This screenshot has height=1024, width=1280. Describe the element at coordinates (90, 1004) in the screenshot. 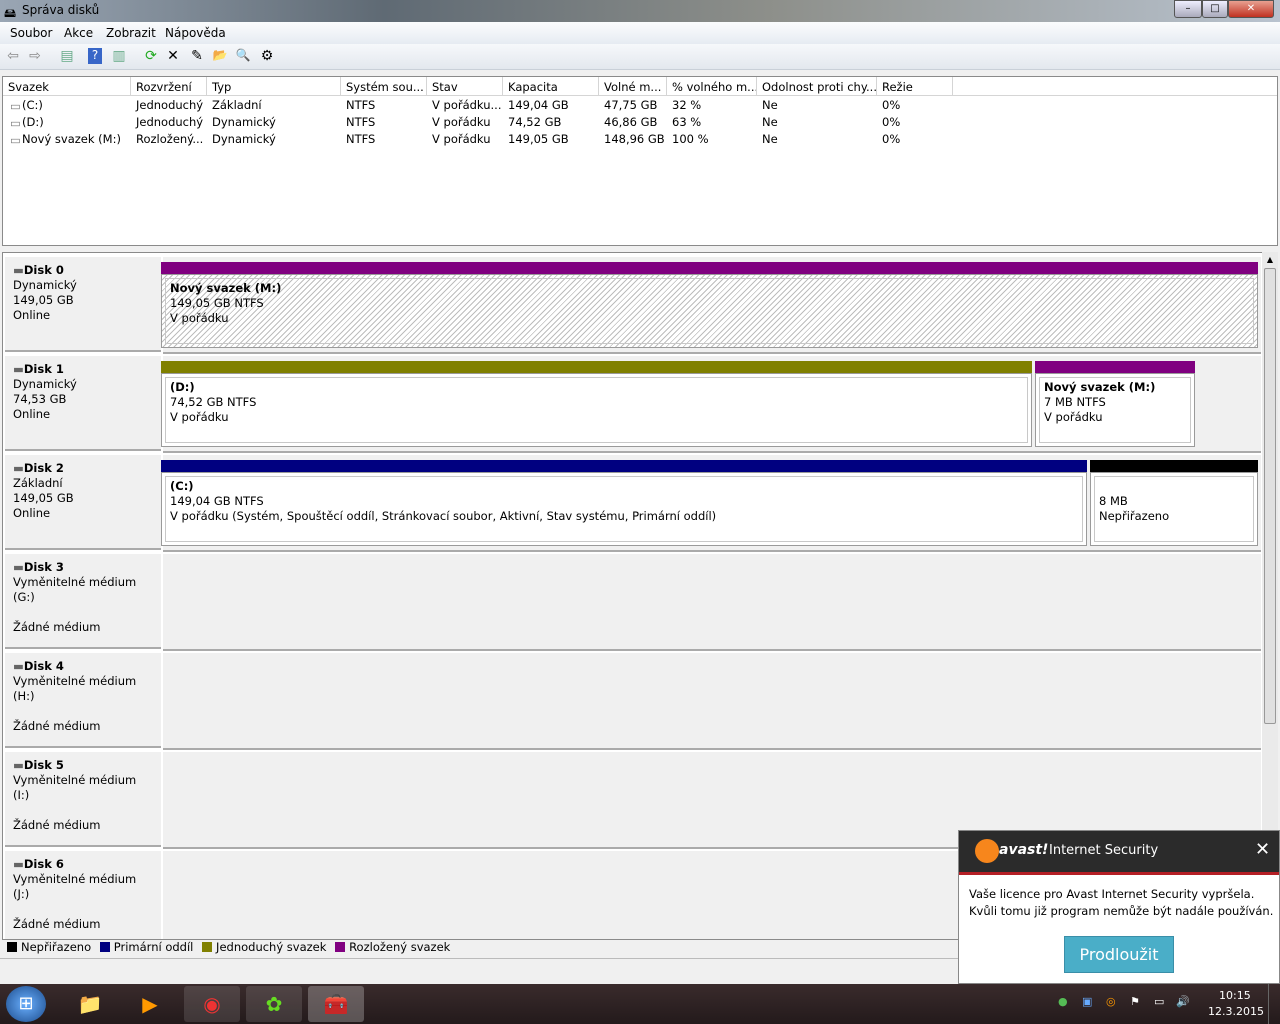

I see `taskbar-explorer: 📁` at that location.